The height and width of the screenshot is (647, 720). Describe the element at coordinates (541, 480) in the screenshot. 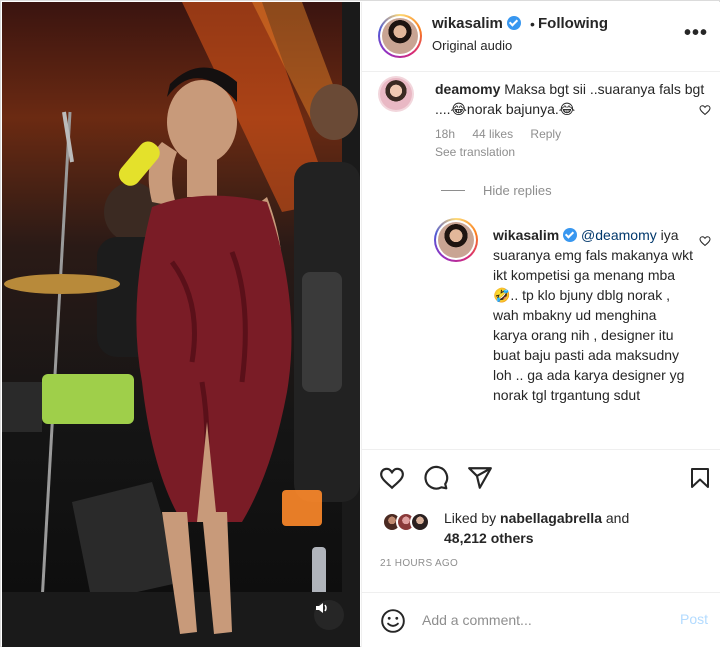

I see `action-bar` at that location.